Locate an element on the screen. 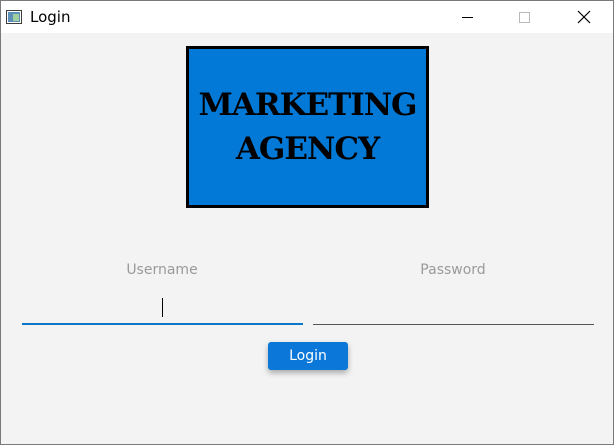  maximize-icon is located at coordinates (524, 17).